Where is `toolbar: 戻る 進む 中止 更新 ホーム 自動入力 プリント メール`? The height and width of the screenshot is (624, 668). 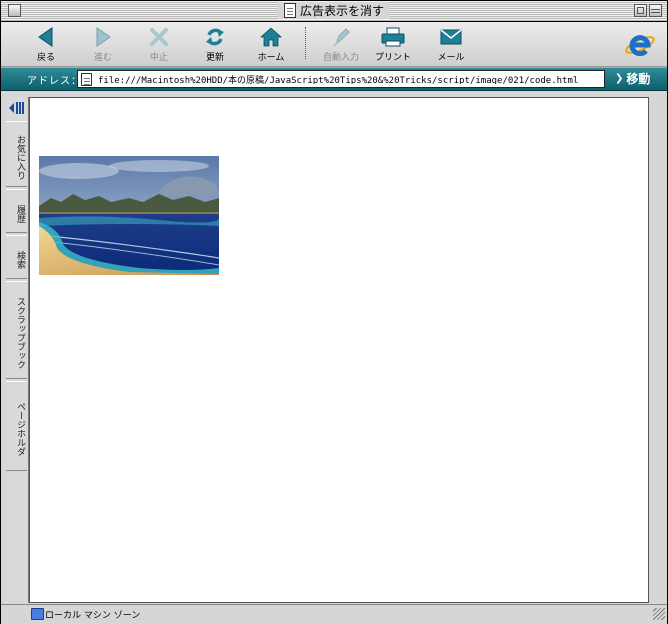
toolbar: 戻る 進む 中止 更新 ホーム 自動入力 プリント メール is located at coordinates (334, 44).